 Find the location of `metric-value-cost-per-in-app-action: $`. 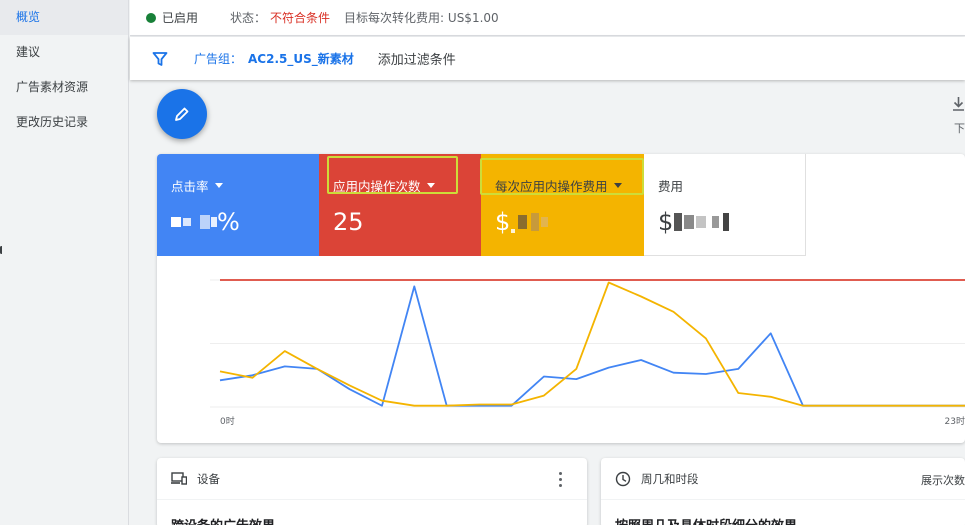

metric-value-cost-per-in-app-action: $ is located at coordinates (569, 222).